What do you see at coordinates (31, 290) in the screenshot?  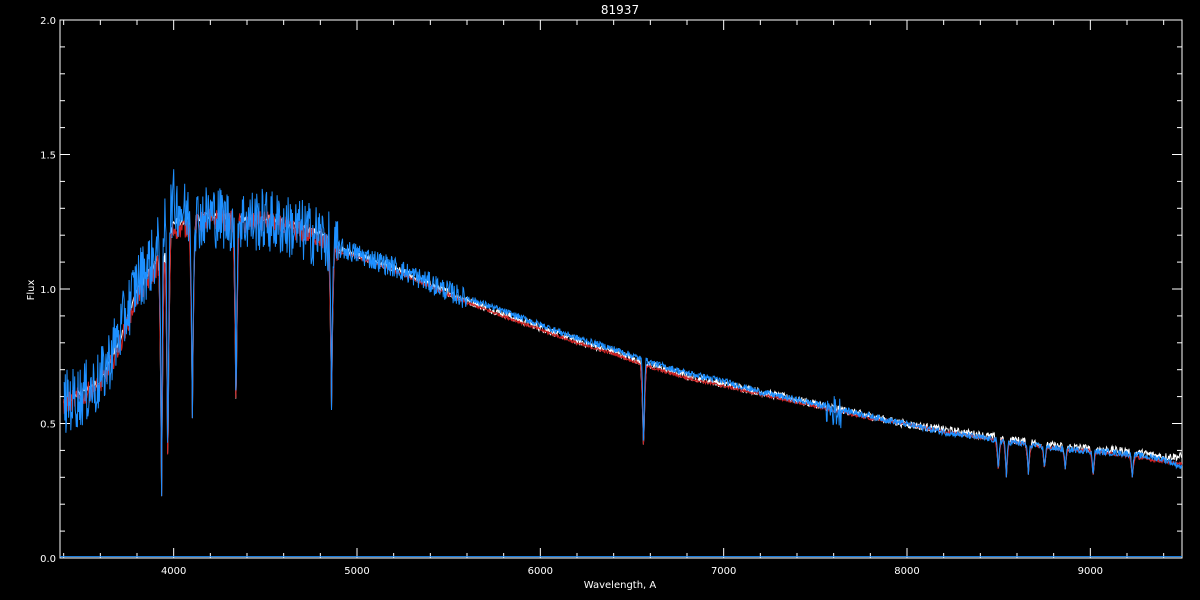 I see `y-axis-label: Flux` at bounding box center [31, 290].